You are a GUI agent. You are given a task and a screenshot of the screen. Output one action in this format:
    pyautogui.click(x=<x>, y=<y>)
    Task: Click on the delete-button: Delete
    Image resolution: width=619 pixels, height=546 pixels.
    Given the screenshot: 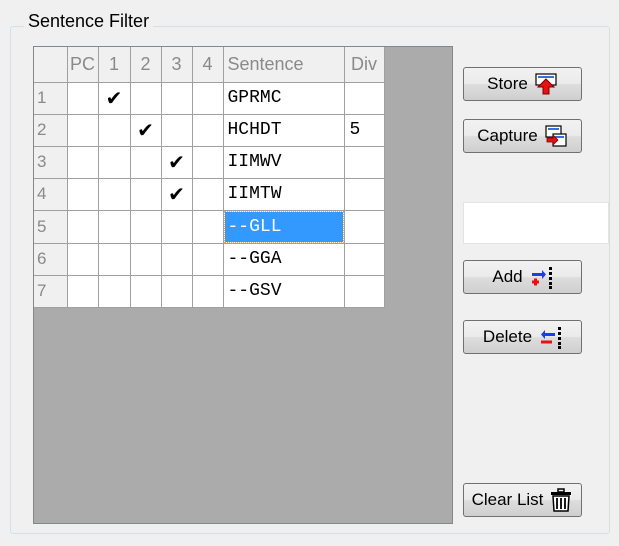 What is the action you would take?
    pyautogui.click(x=522, y=337)
    